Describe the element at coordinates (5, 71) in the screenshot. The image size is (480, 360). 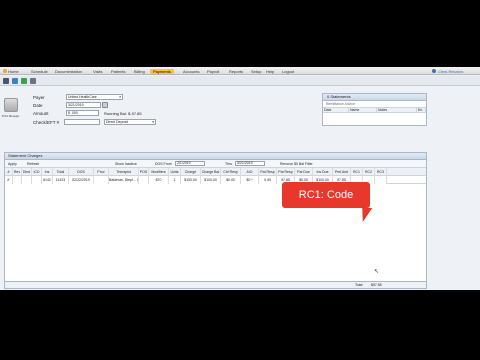
I see `home-icon` at that location.